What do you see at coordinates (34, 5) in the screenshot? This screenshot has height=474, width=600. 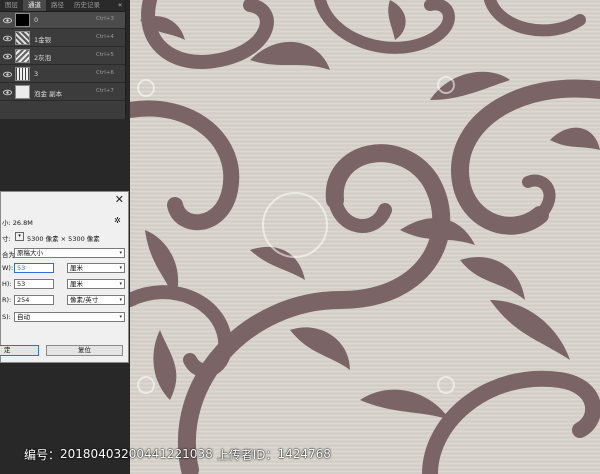 I see `tab-channels: 通道` at bounding box center [34, 5].